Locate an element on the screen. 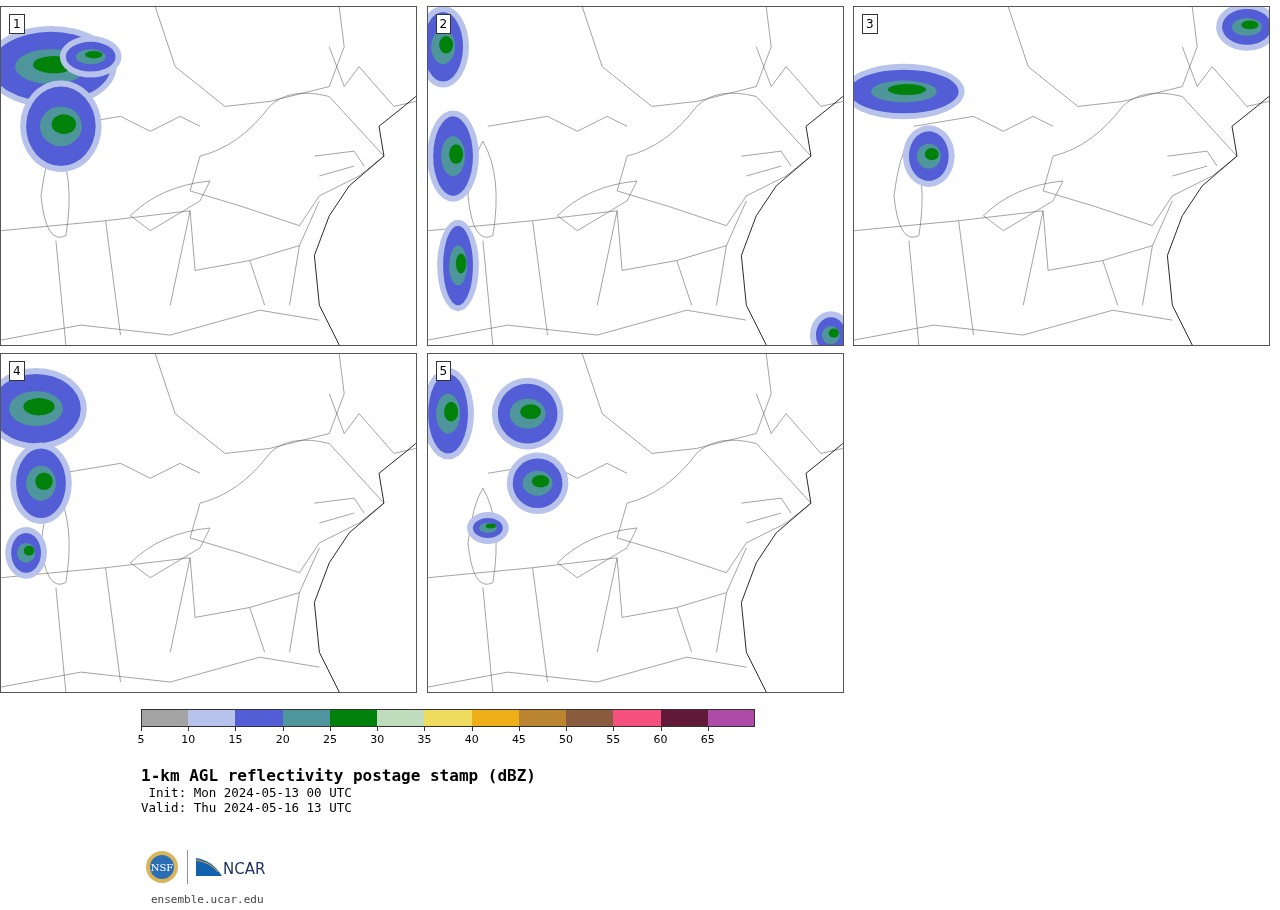 This screenshot has height=910, width=1280. init-time: Init: Mon 2024-05-13 00 UTC is located at coordinates (250, 792).